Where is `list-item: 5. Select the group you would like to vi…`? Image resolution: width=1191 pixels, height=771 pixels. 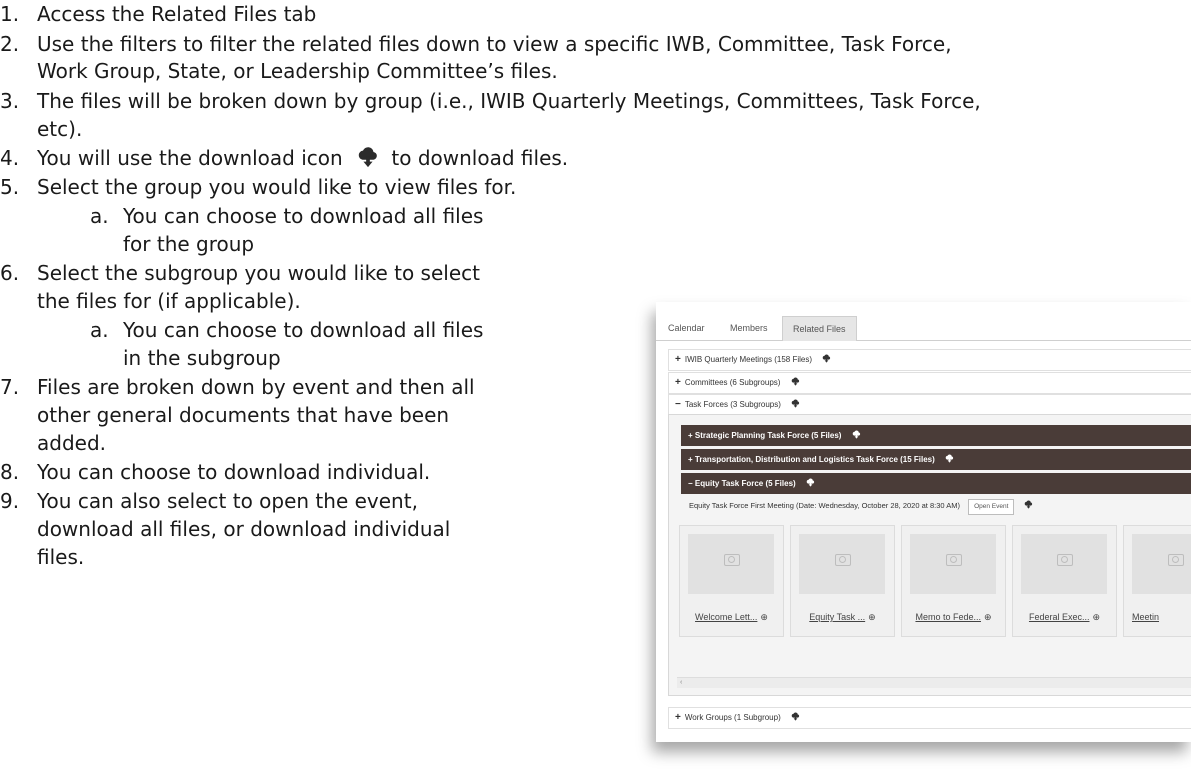 list-item: 5. Select the group you would like to vi… is located at coordinates (258, 187).